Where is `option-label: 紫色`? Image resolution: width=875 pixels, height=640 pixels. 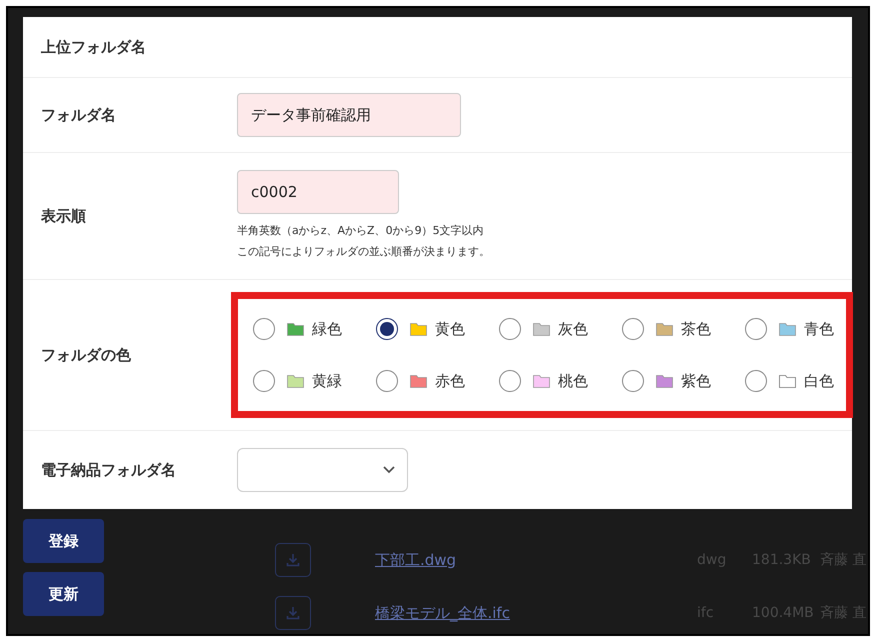
option-label: 紫色 is located at coordinates (696, 381).